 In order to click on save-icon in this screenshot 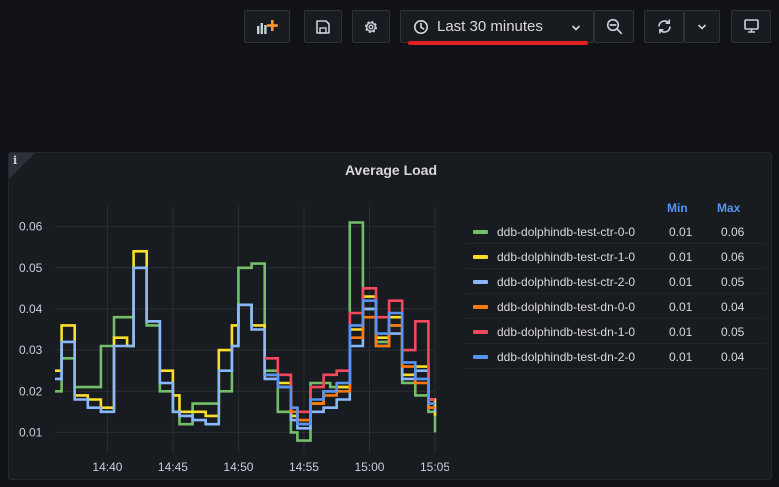, I will do `click(323, 26)`.